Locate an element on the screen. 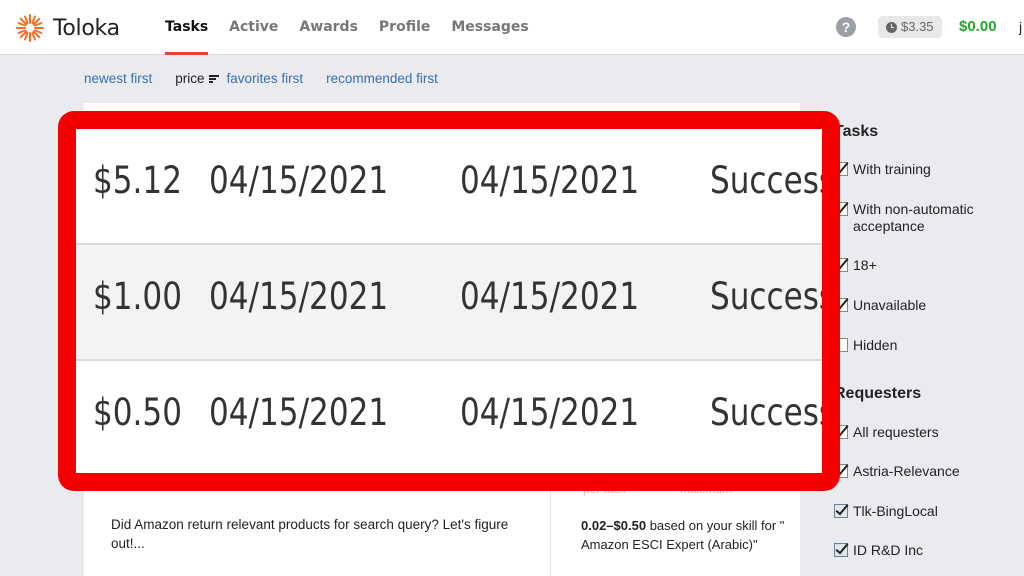 This screenshot has width=1024, height=576. filter-label: Hidden is located at coordinates (875, 345).